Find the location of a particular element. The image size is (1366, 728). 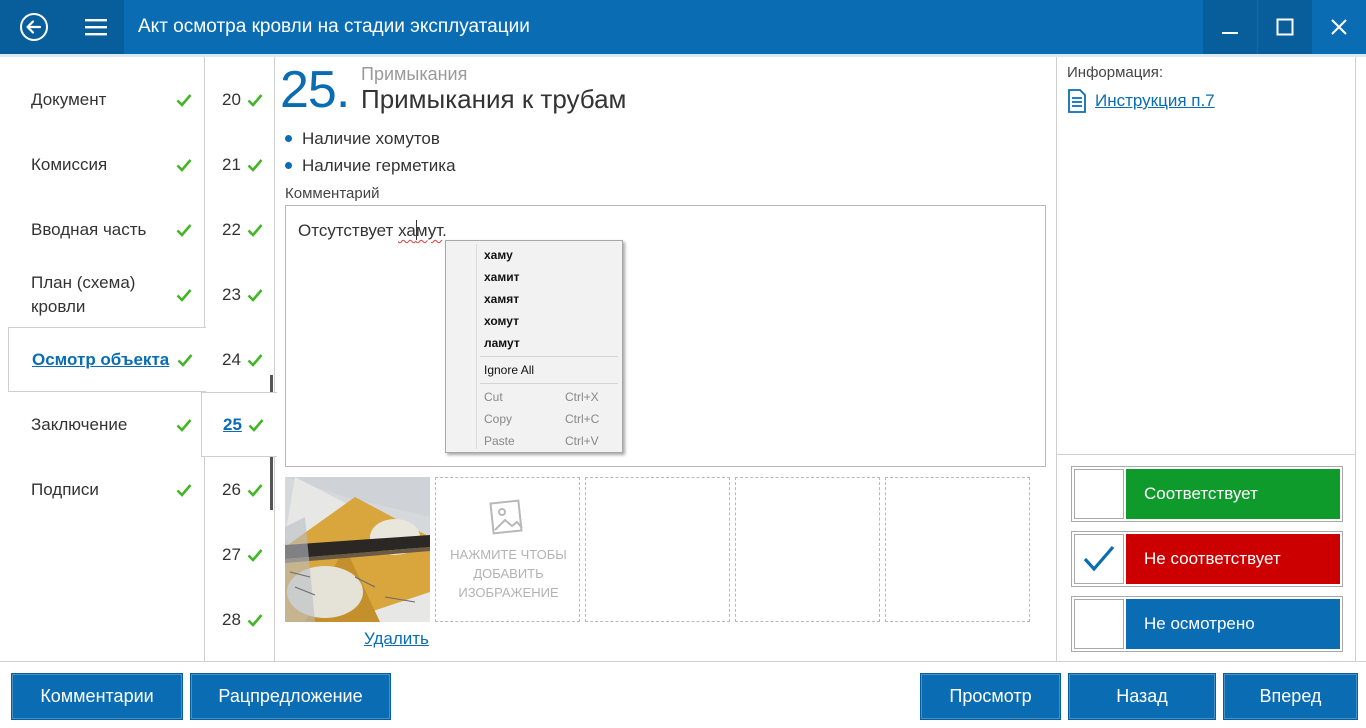

document-icon is located at coordinates (1077, 101).